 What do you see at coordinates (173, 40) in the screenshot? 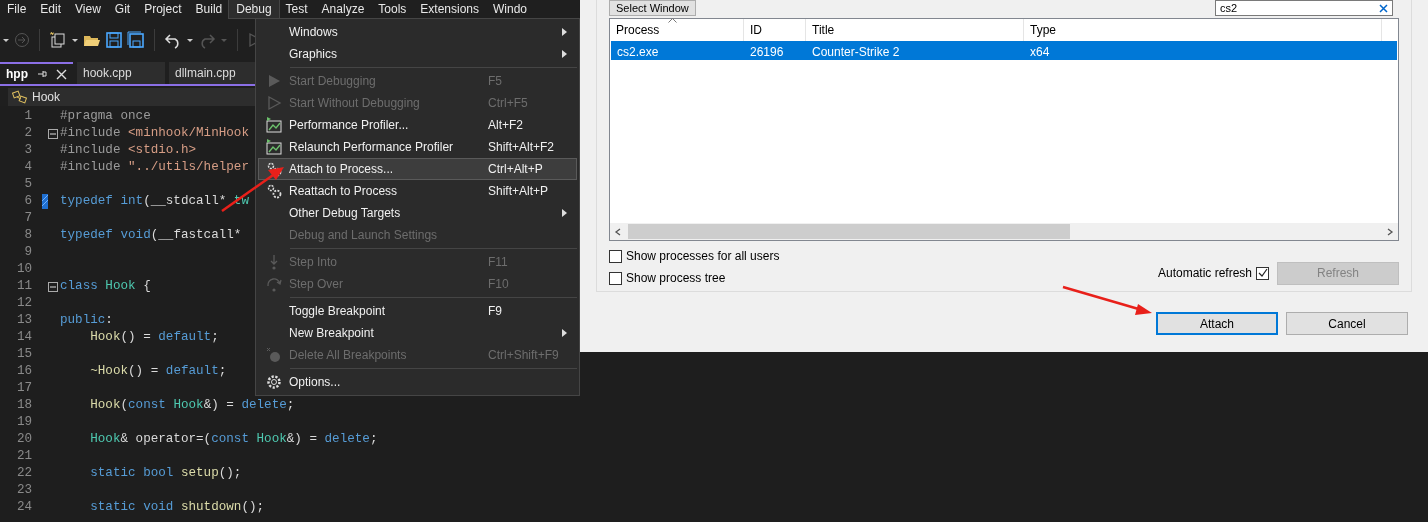
I see `undo-icon` at bounding box center [173, 40].